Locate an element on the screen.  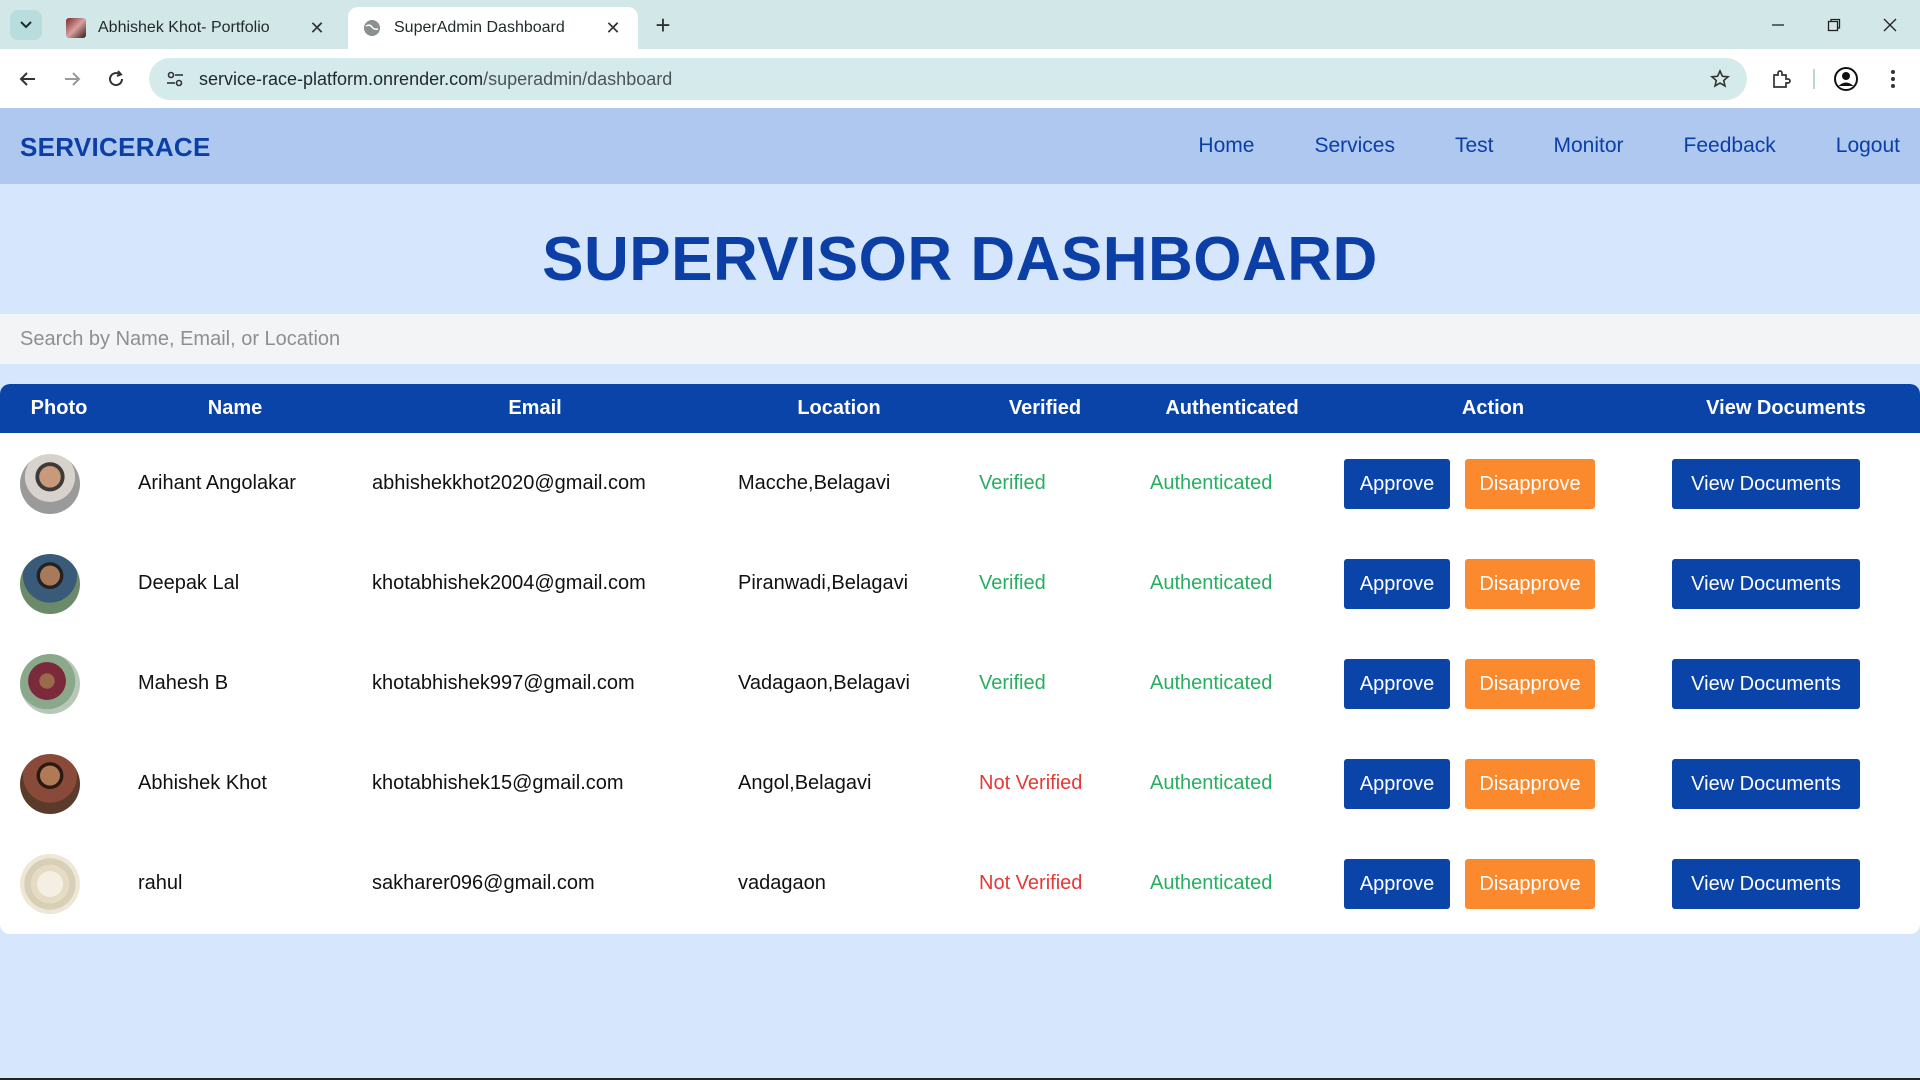
new-tab-plus-icon: + is located at coordinates (663, 25).